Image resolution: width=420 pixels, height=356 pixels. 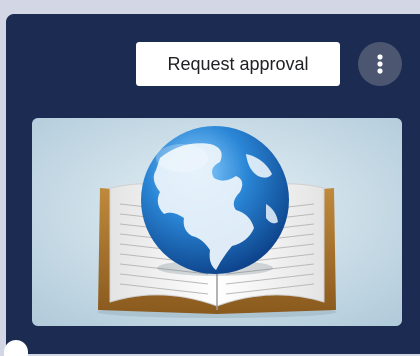 I want to click on more-vert-icon, so click(x=380, y=64).